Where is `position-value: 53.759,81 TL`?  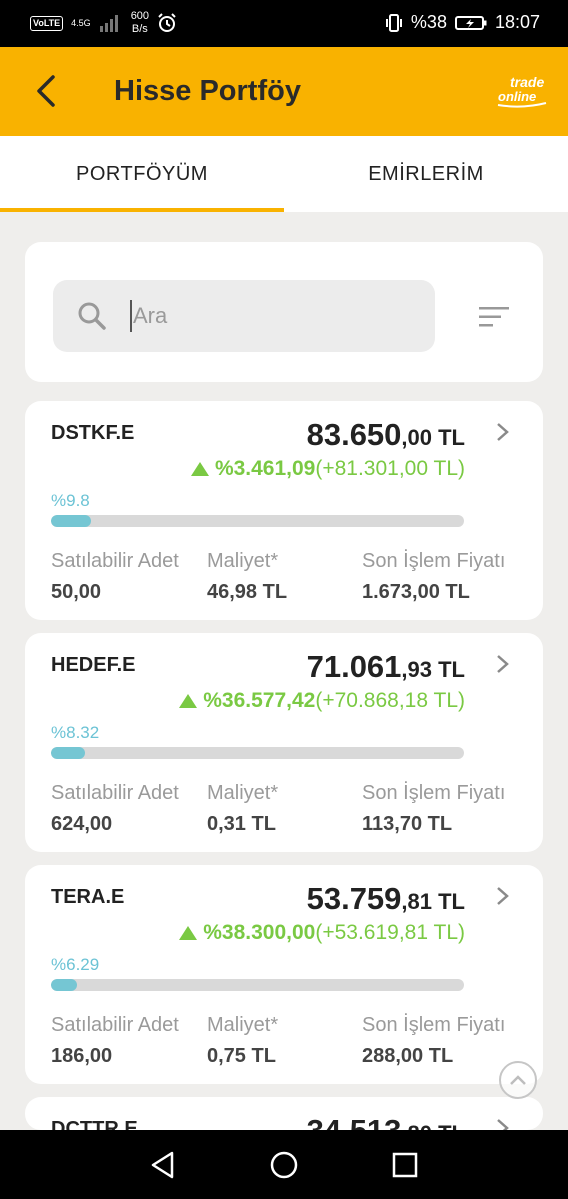
position-value: 53.759,81 TL is located at coordinates (386, 899).